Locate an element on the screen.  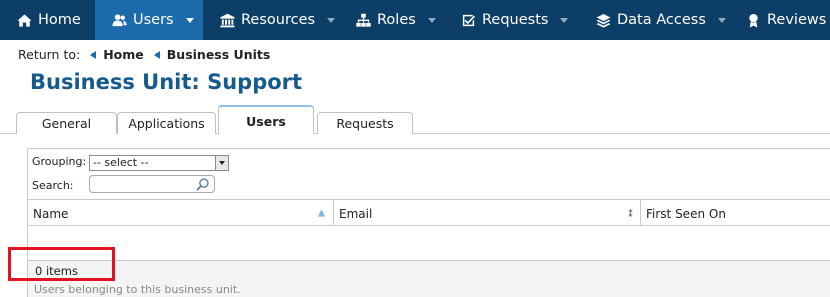
tab-general: General is located at coordinates (66, 123).